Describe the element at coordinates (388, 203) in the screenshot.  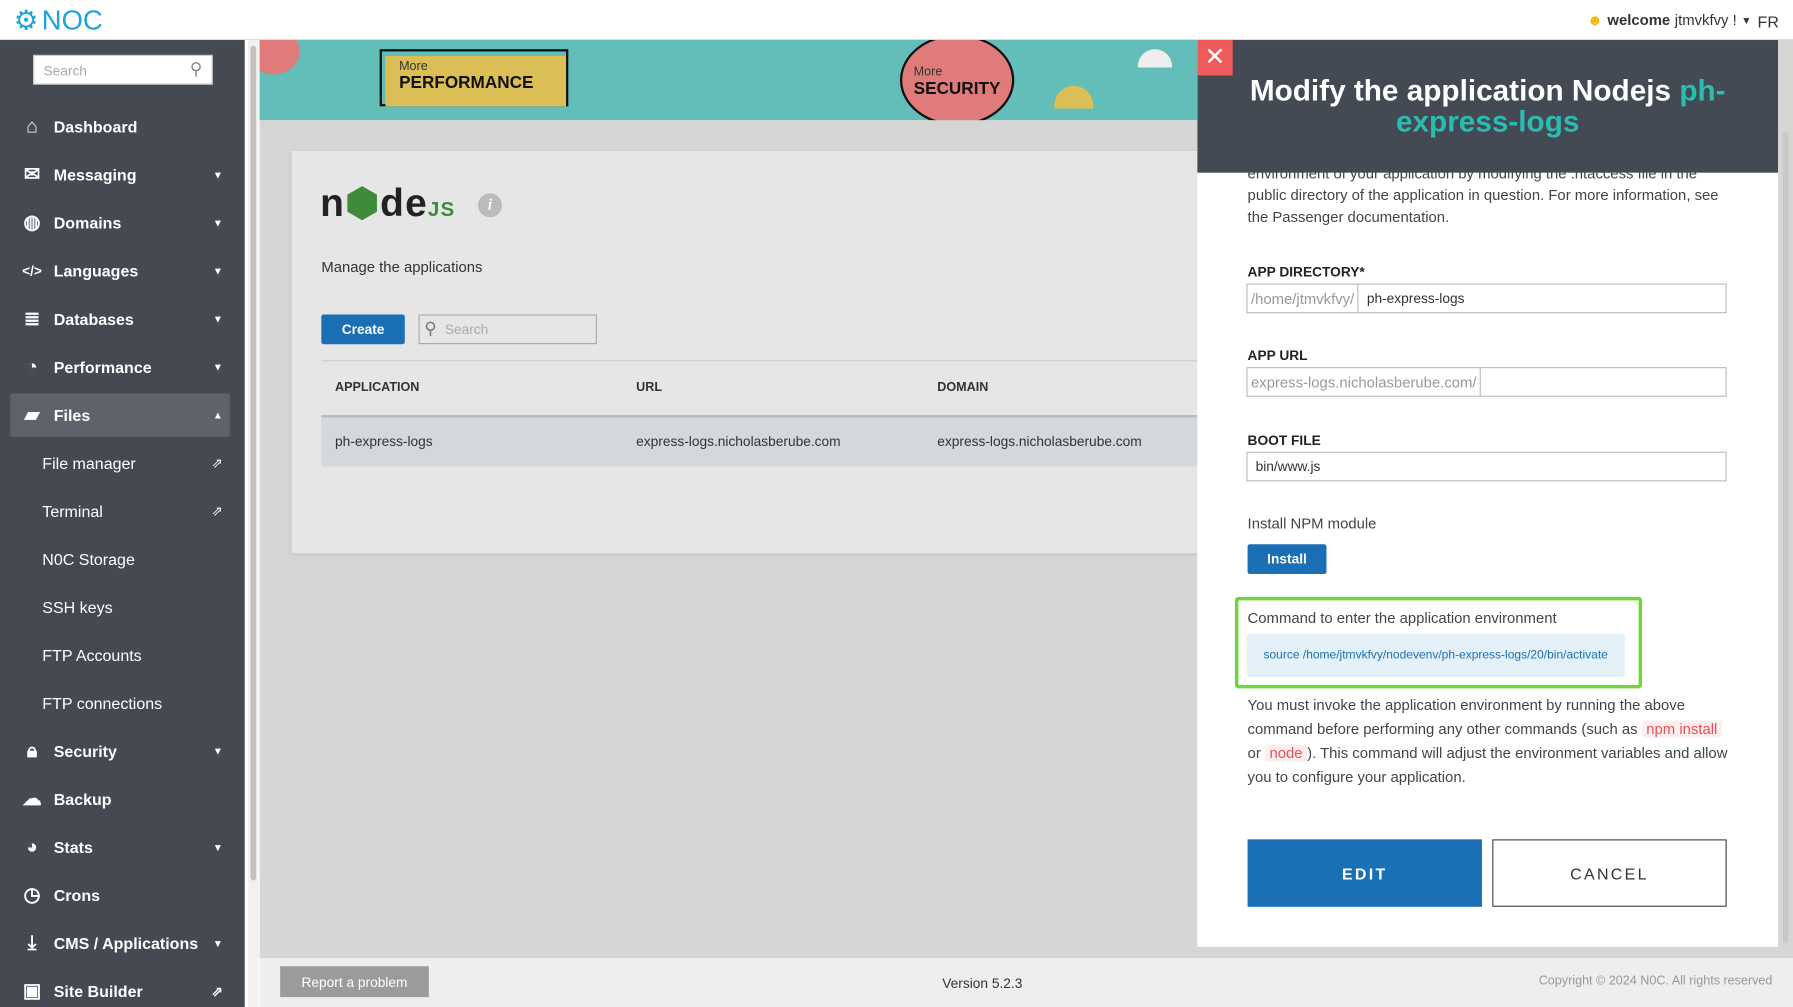
I see `nodejs-logo: n⬢deJS` at that location.